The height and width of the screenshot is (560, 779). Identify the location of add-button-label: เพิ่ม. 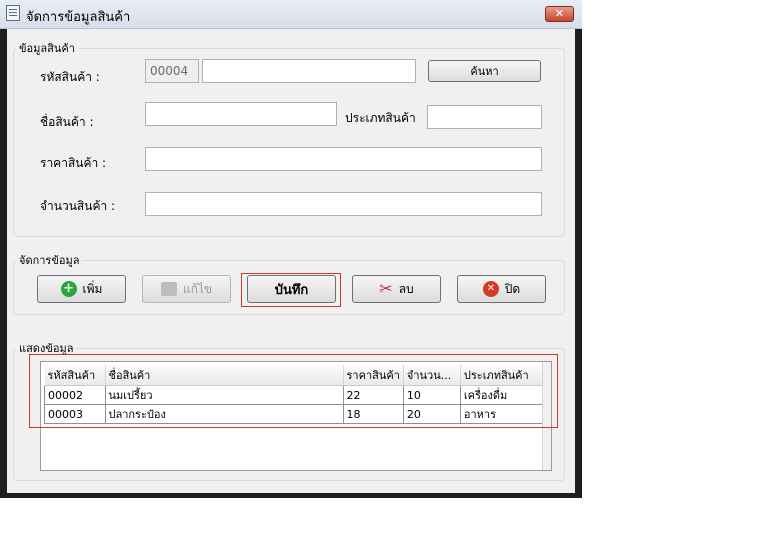
(92, 288).